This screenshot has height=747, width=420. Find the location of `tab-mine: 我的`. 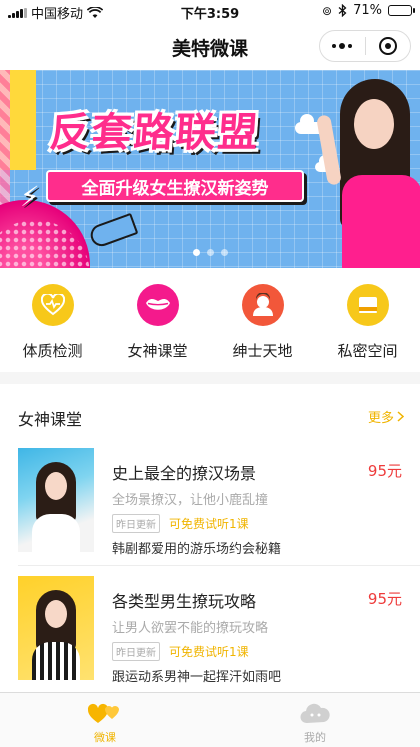

tab-mine: 我的 is located at coordinates (315, 720).